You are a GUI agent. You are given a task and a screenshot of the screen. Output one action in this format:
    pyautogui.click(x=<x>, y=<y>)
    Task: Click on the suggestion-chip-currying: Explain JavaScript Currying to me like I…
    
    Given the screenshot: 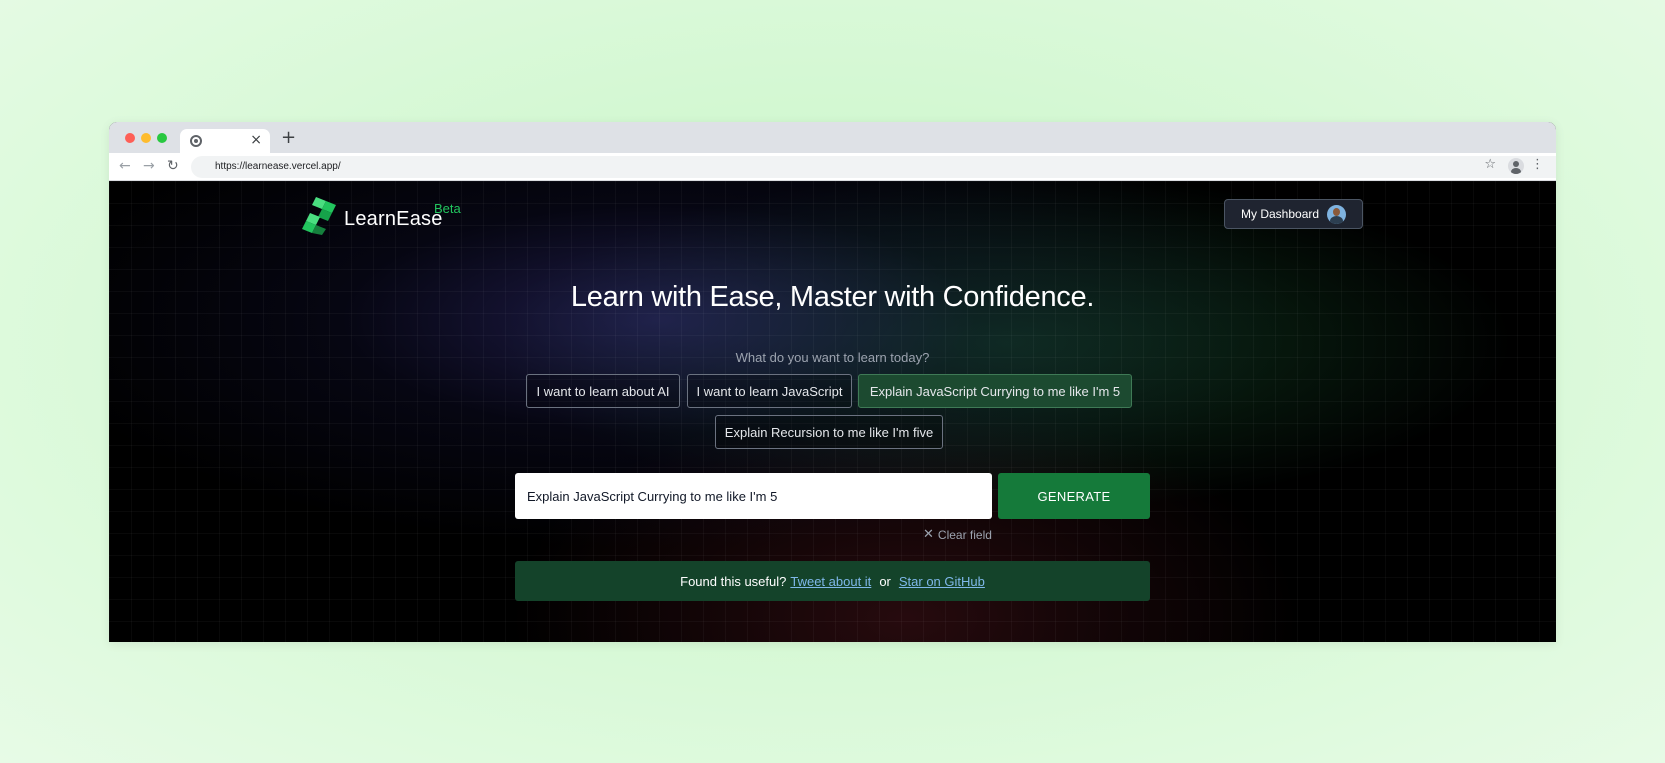 What is the action you would take?
    pyautogui.click(x=995, y=391)
    